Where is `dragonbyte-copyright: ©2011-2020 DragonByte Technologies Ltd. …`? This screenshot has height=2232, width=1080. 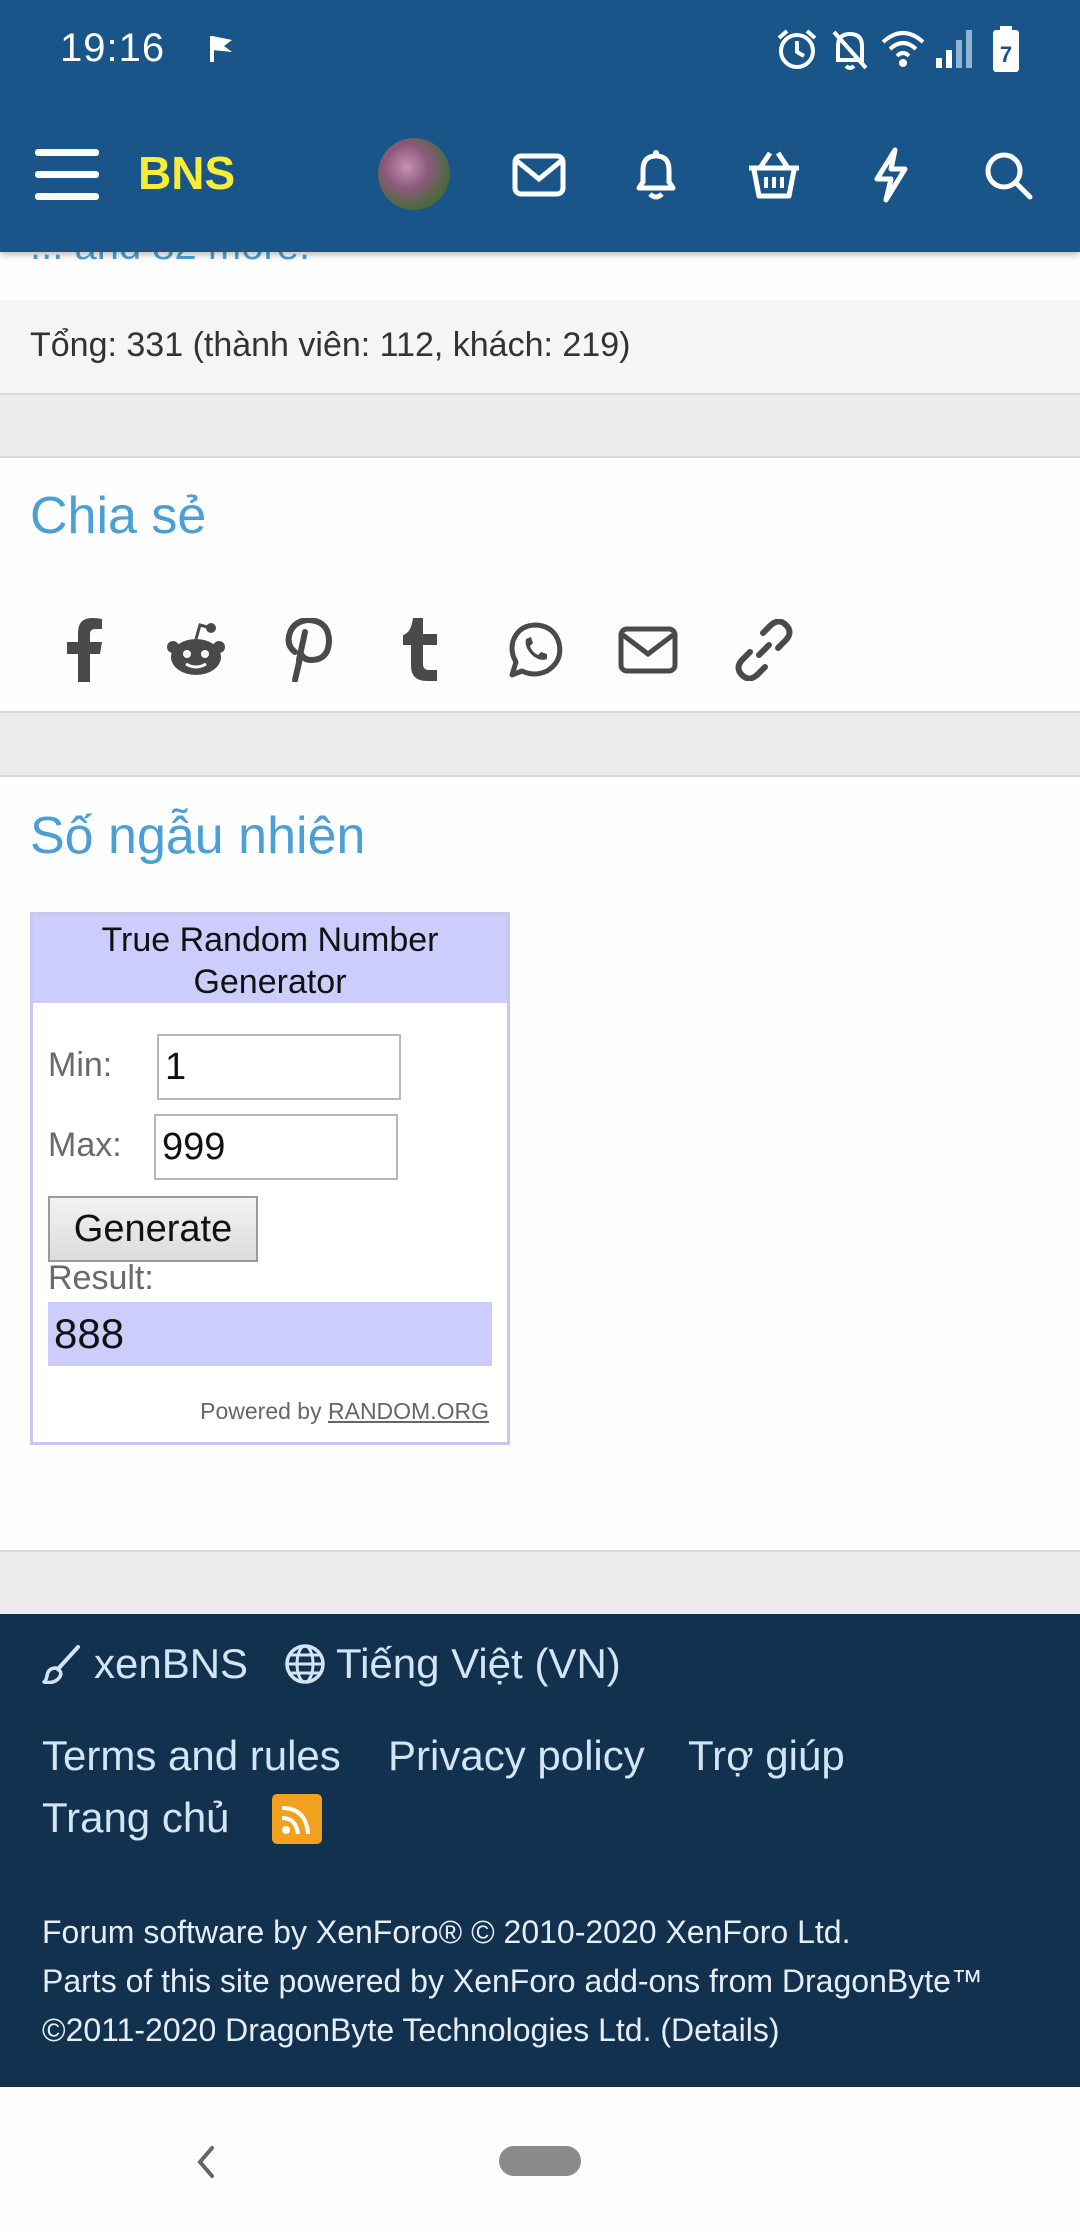 dragonbyte-copyright: ©2011-2020 DragonByte Technologies Ltd. … is located at coordinates (411, 2030).